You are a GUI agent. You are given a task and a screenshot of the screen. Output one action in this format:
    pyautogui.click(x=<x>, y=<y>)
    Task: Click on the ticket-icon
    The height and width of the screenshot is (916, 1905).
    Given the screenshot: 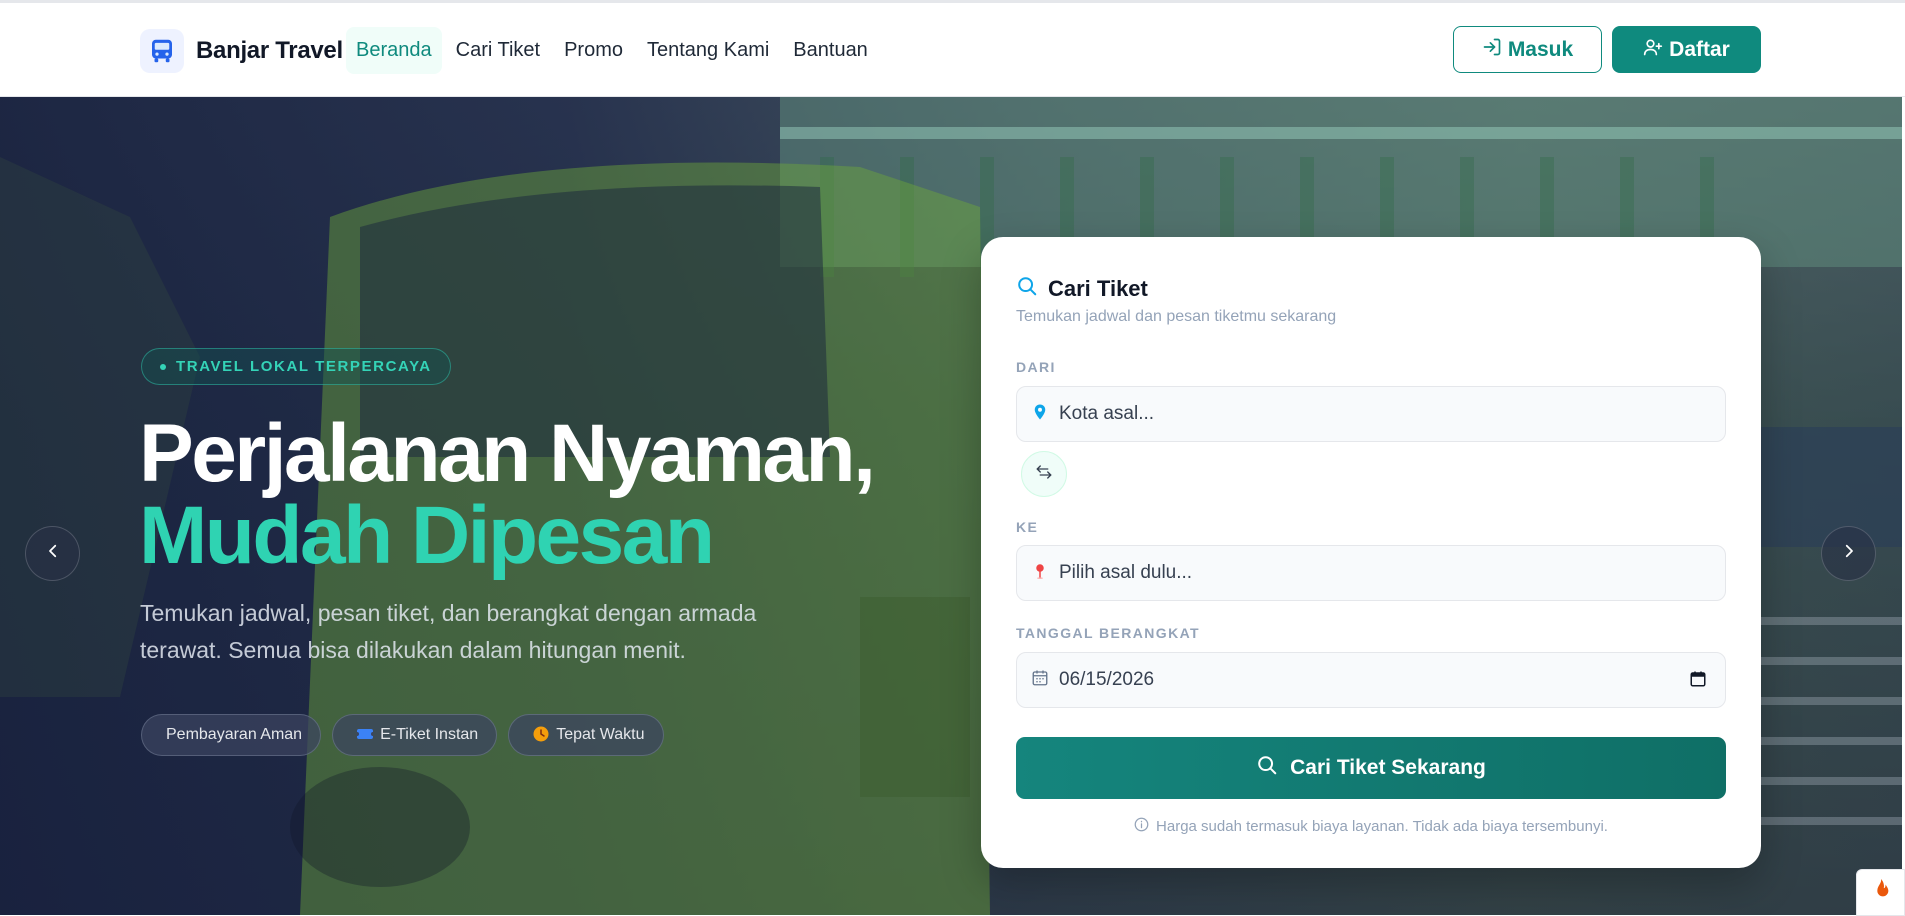 What is the action you would take?
    pyautogui.click(x=365, y=735)
    